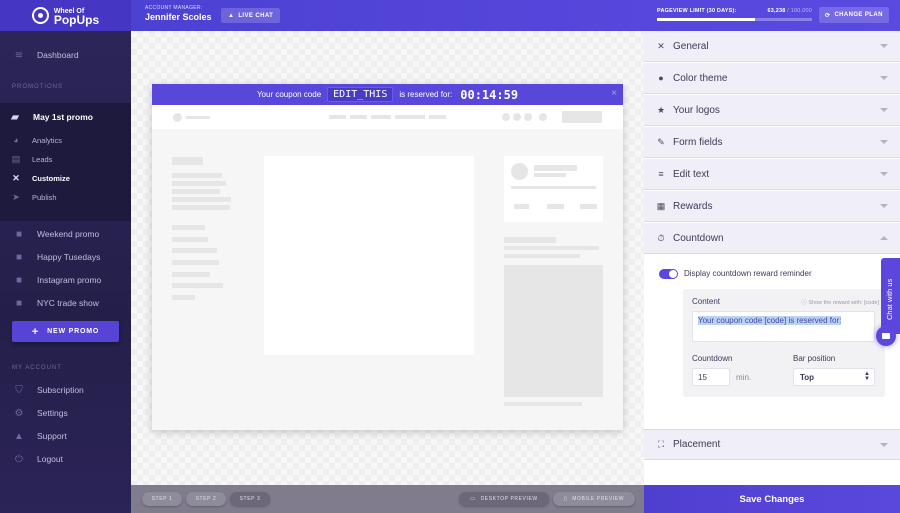 The height and width of the screenshot is (513, 900). What do you see at coordinates (65, 55) in the screenshot?
I see `sidebar-item-dashboard: ≋ Dashboard` at bounding box center [65, 55].